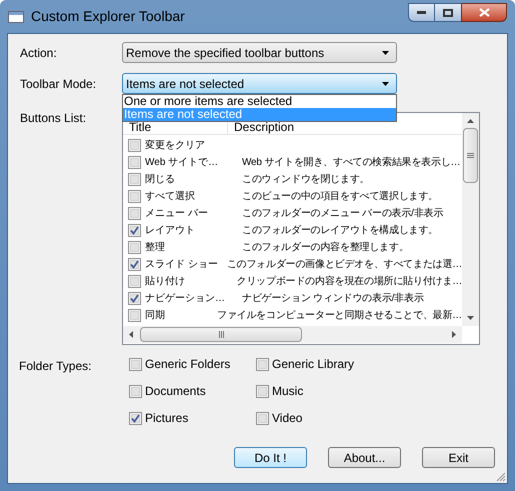 Image resolution: width=515 pixels, height=491 pixels. I want to click on maximize-button, so click(448, 12).